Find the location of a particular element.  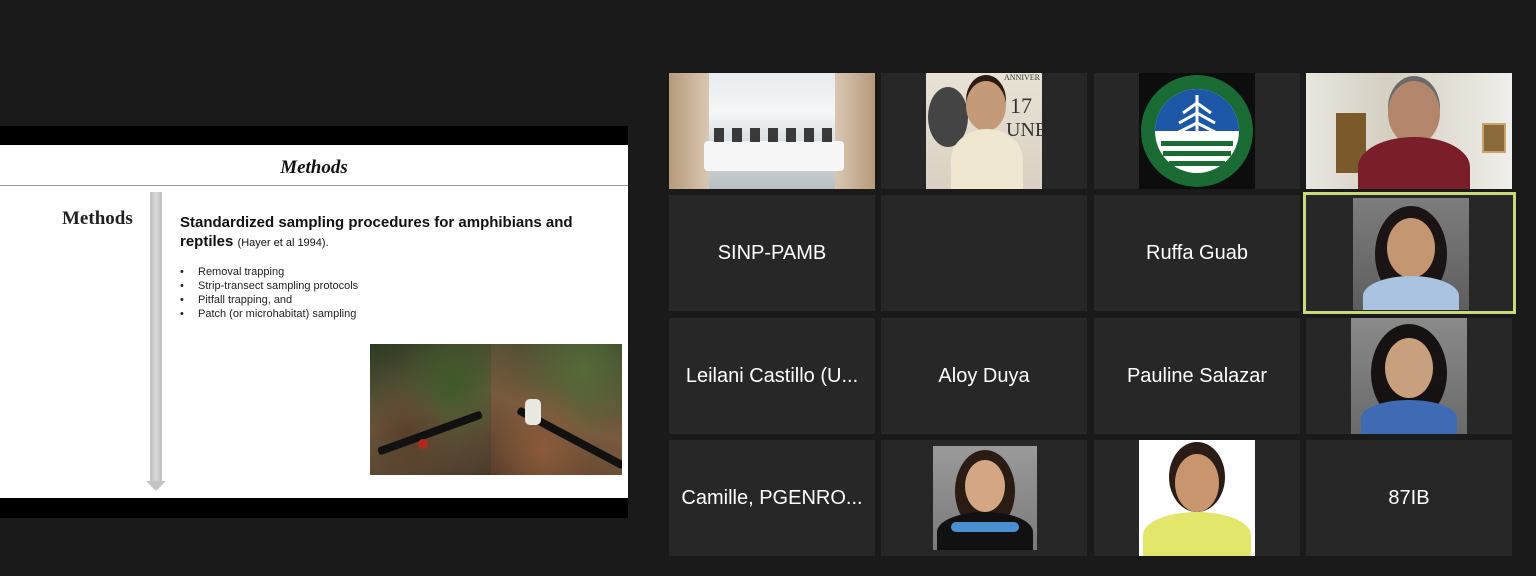

video-tile-row3-col3: Pauline Salazar is located at coordinates (1197, 376).